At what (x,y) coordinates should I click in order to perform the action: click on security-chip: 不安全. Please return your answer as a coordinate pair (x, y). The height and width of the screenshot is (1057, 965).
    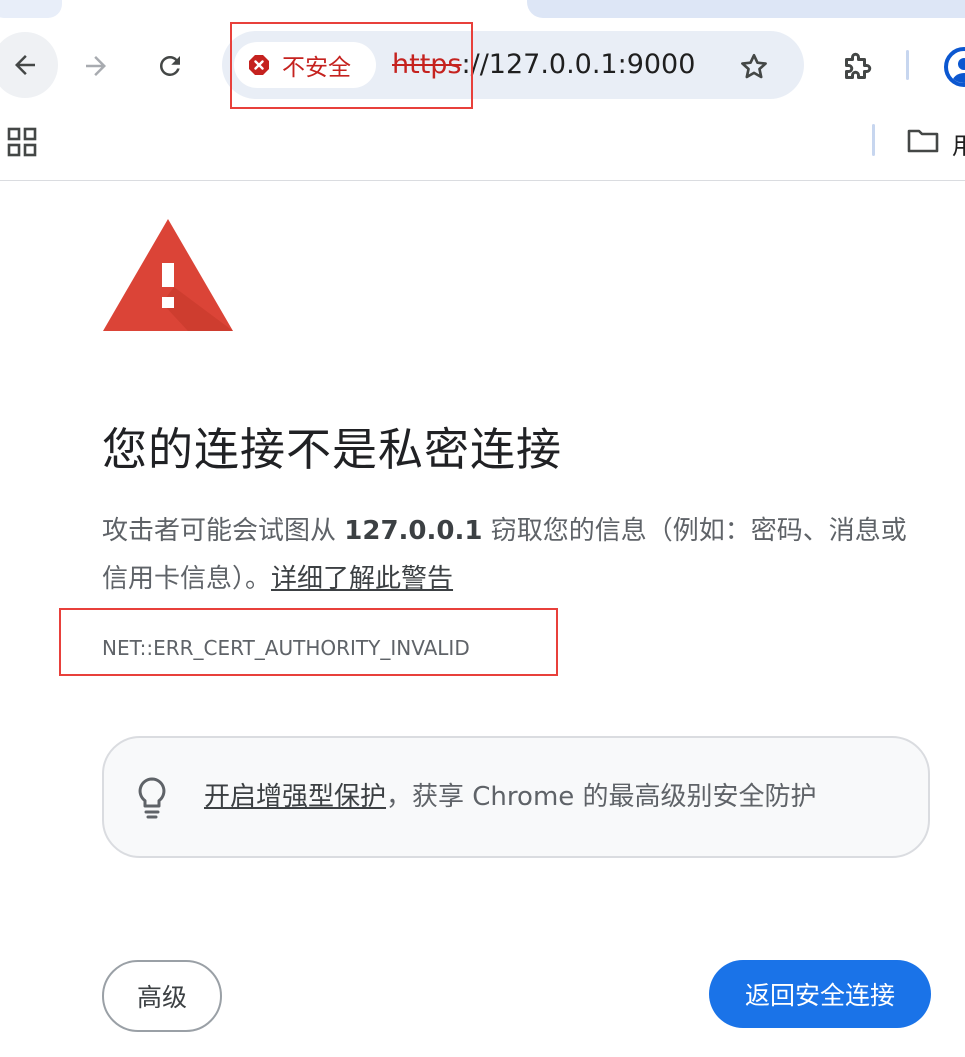
    Looking at the image, I should click on (305, 65).